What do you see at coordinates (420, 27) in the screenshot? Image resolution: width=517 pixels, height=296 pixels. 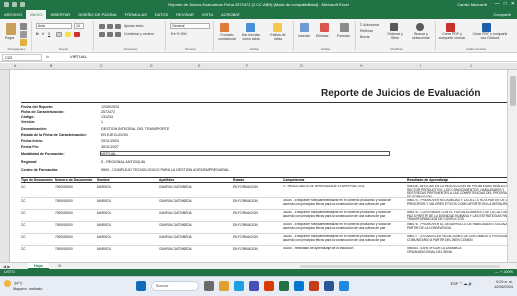 I see `find-select-icon` at bounding box center [420, 27].